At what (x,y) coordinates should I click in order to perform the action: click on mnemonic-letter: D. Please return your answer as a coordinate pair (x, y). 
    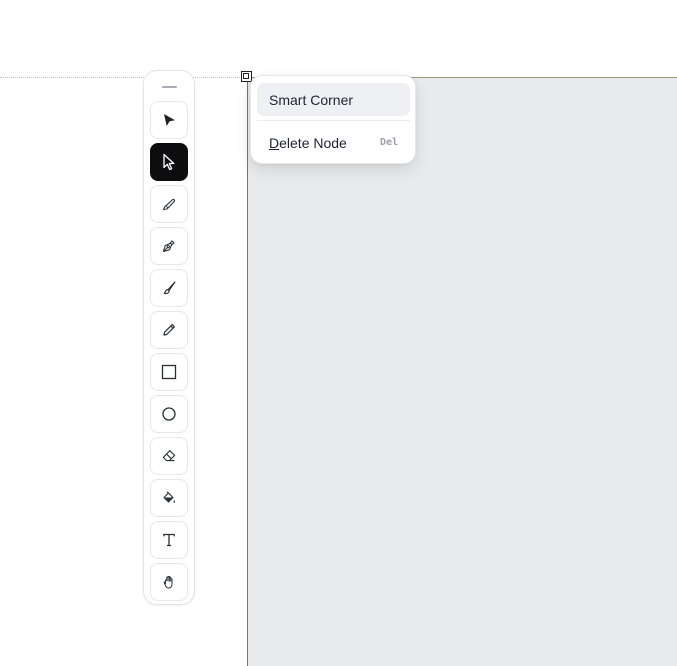
    Looking at the image, I should click on (274, 142).